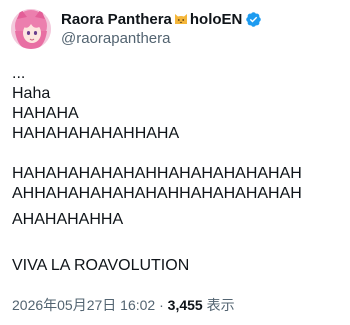 The image size is (350, 325). I want to click on tweet-line: HAHAHAHAHAHHAHA, so click(96, 133).